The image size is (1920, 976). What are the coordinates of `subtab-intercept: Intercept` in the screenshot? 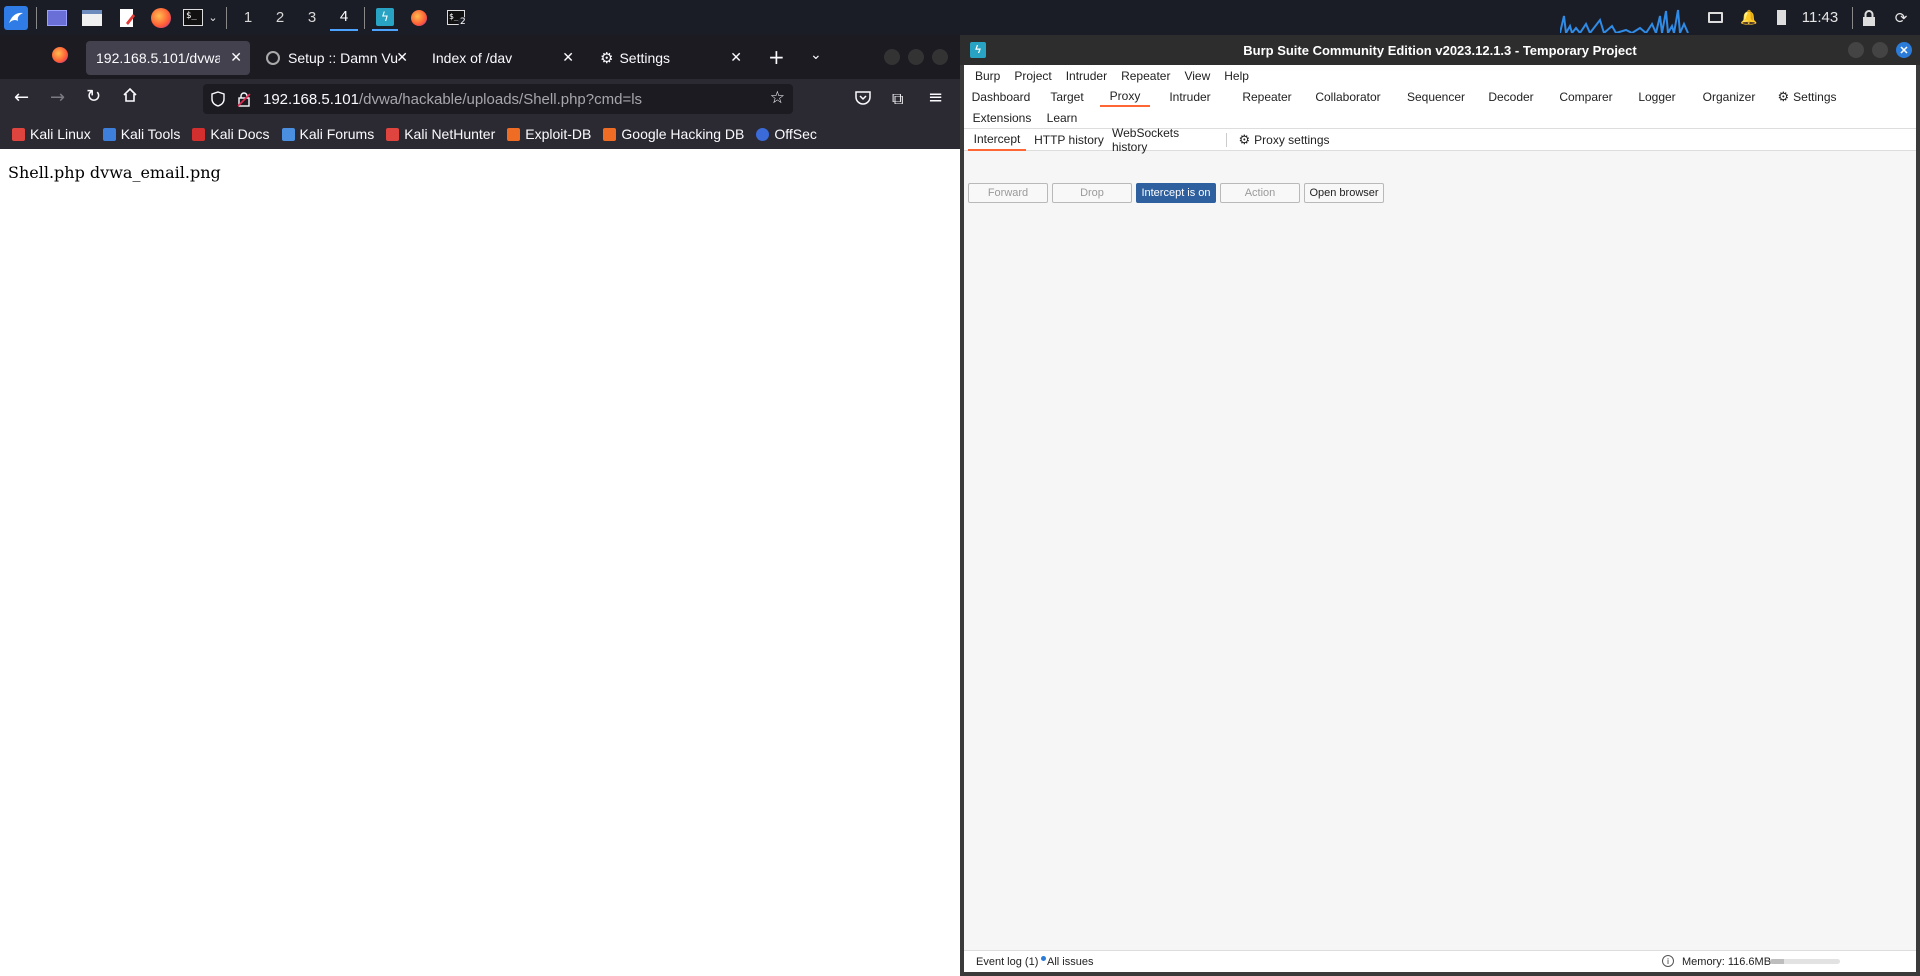 It's located at (997, 140).